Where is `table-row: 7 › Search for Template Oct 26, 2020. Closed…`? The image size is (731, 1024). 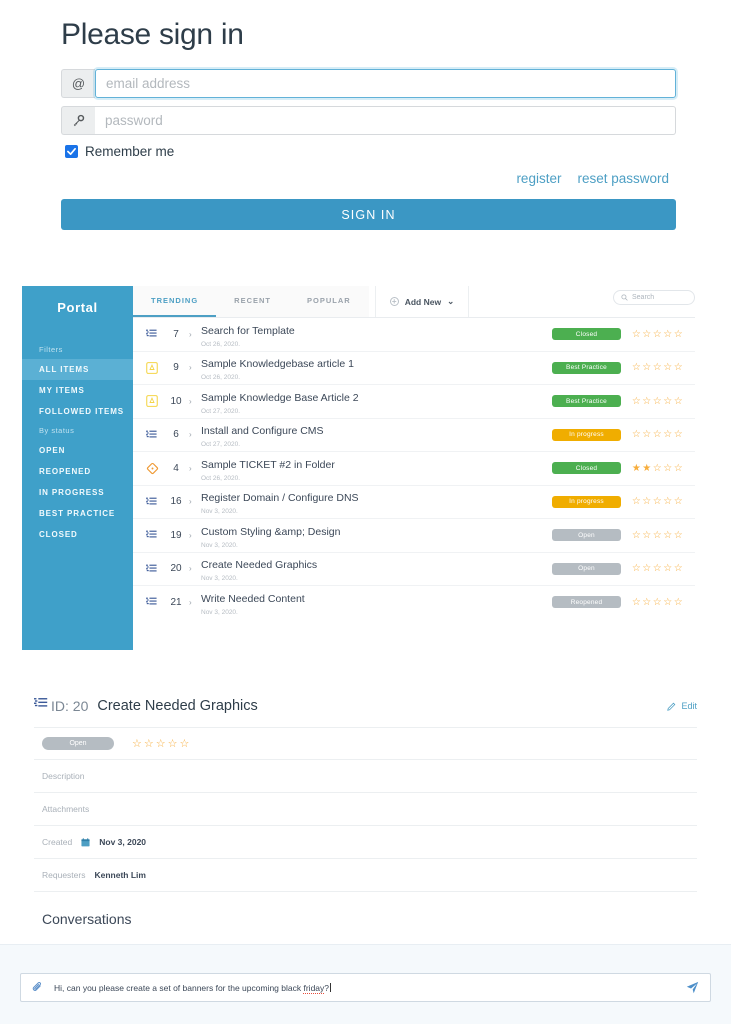
table-row: 7 › Search for Template Oct 26, 2020. Closed… is located at coordinates (414, 334).